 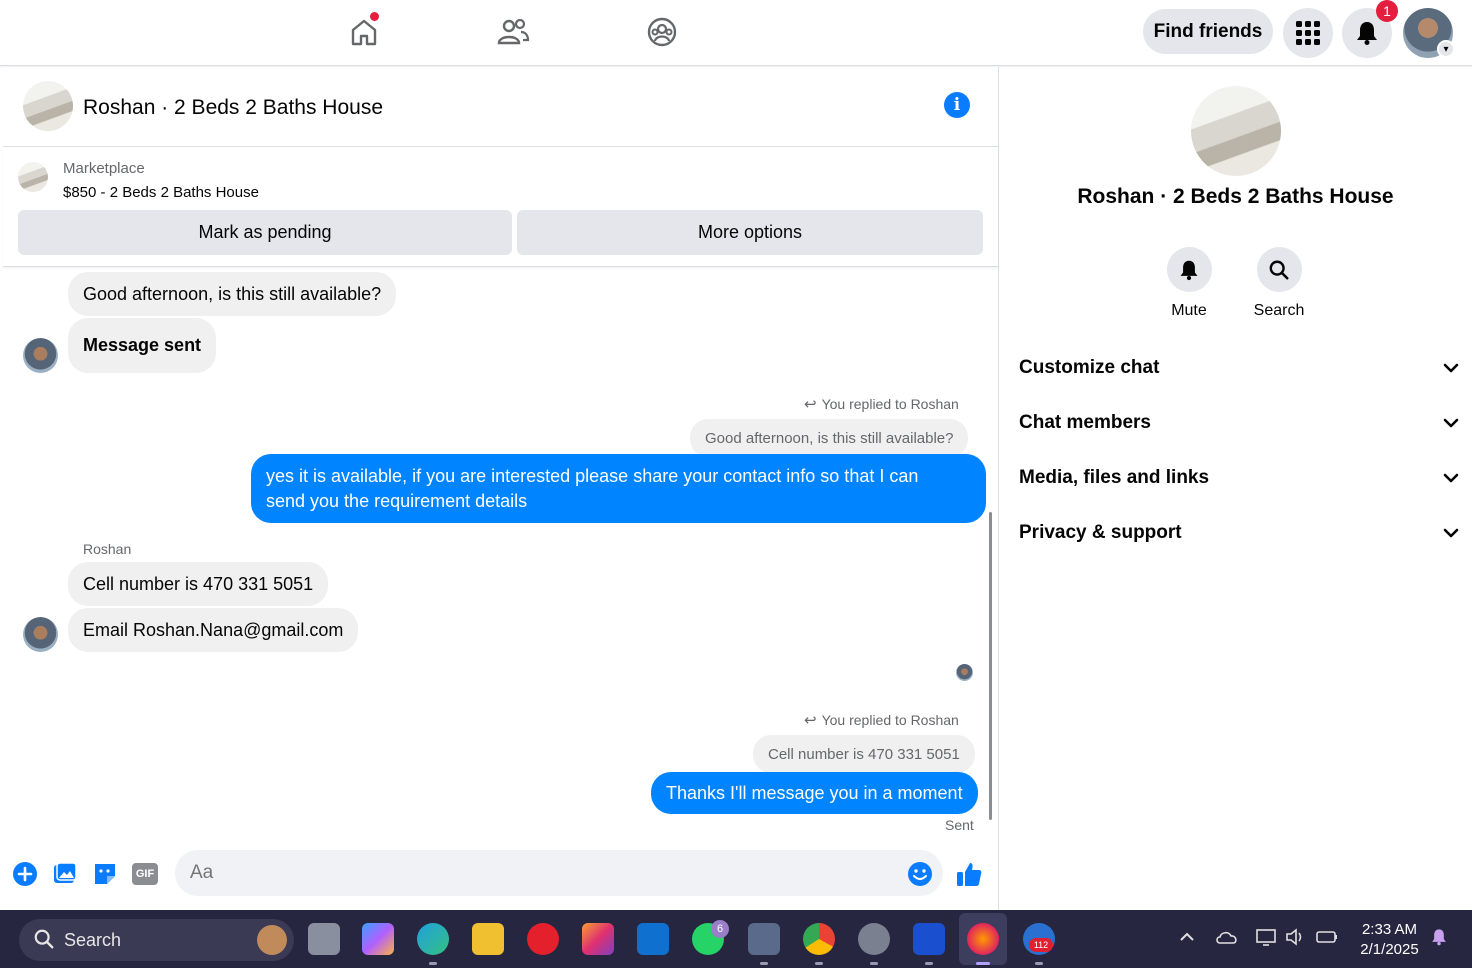 I want to click on firefox-icon, so click(x=983, y=939).